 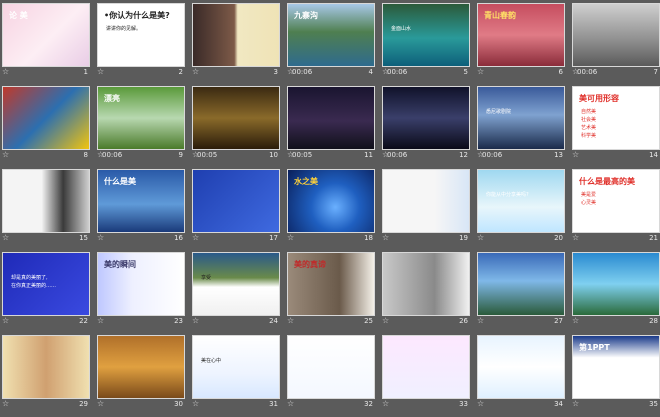 I want to click on slide-13: 悉尼歌剧院 ☆ 00:06 13, so click(x=521, y=127).